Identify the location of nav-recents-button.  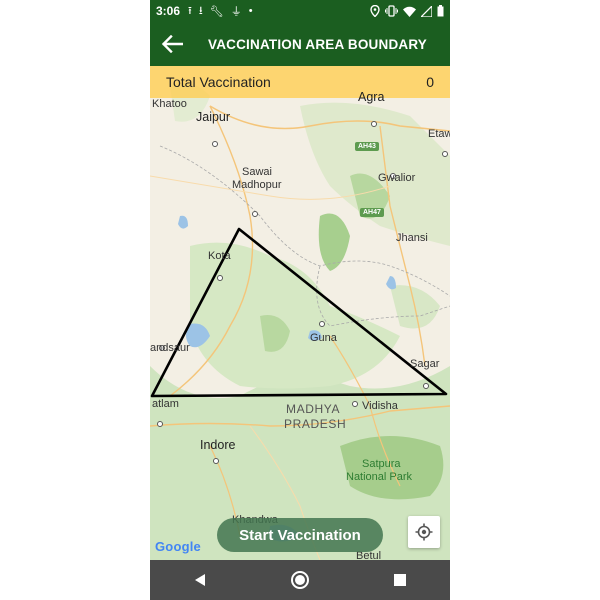
(400, 580).